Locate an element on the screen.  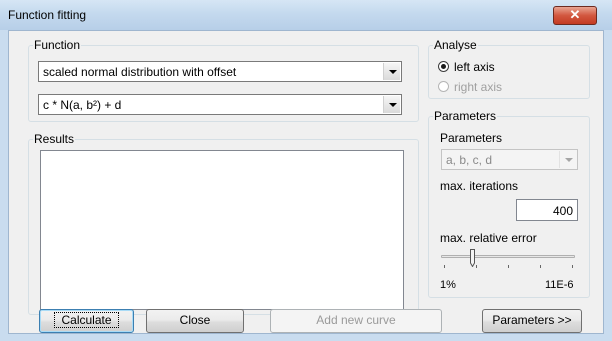
parameters-more-label: Parameters >> is located at coordinates (532, 320).